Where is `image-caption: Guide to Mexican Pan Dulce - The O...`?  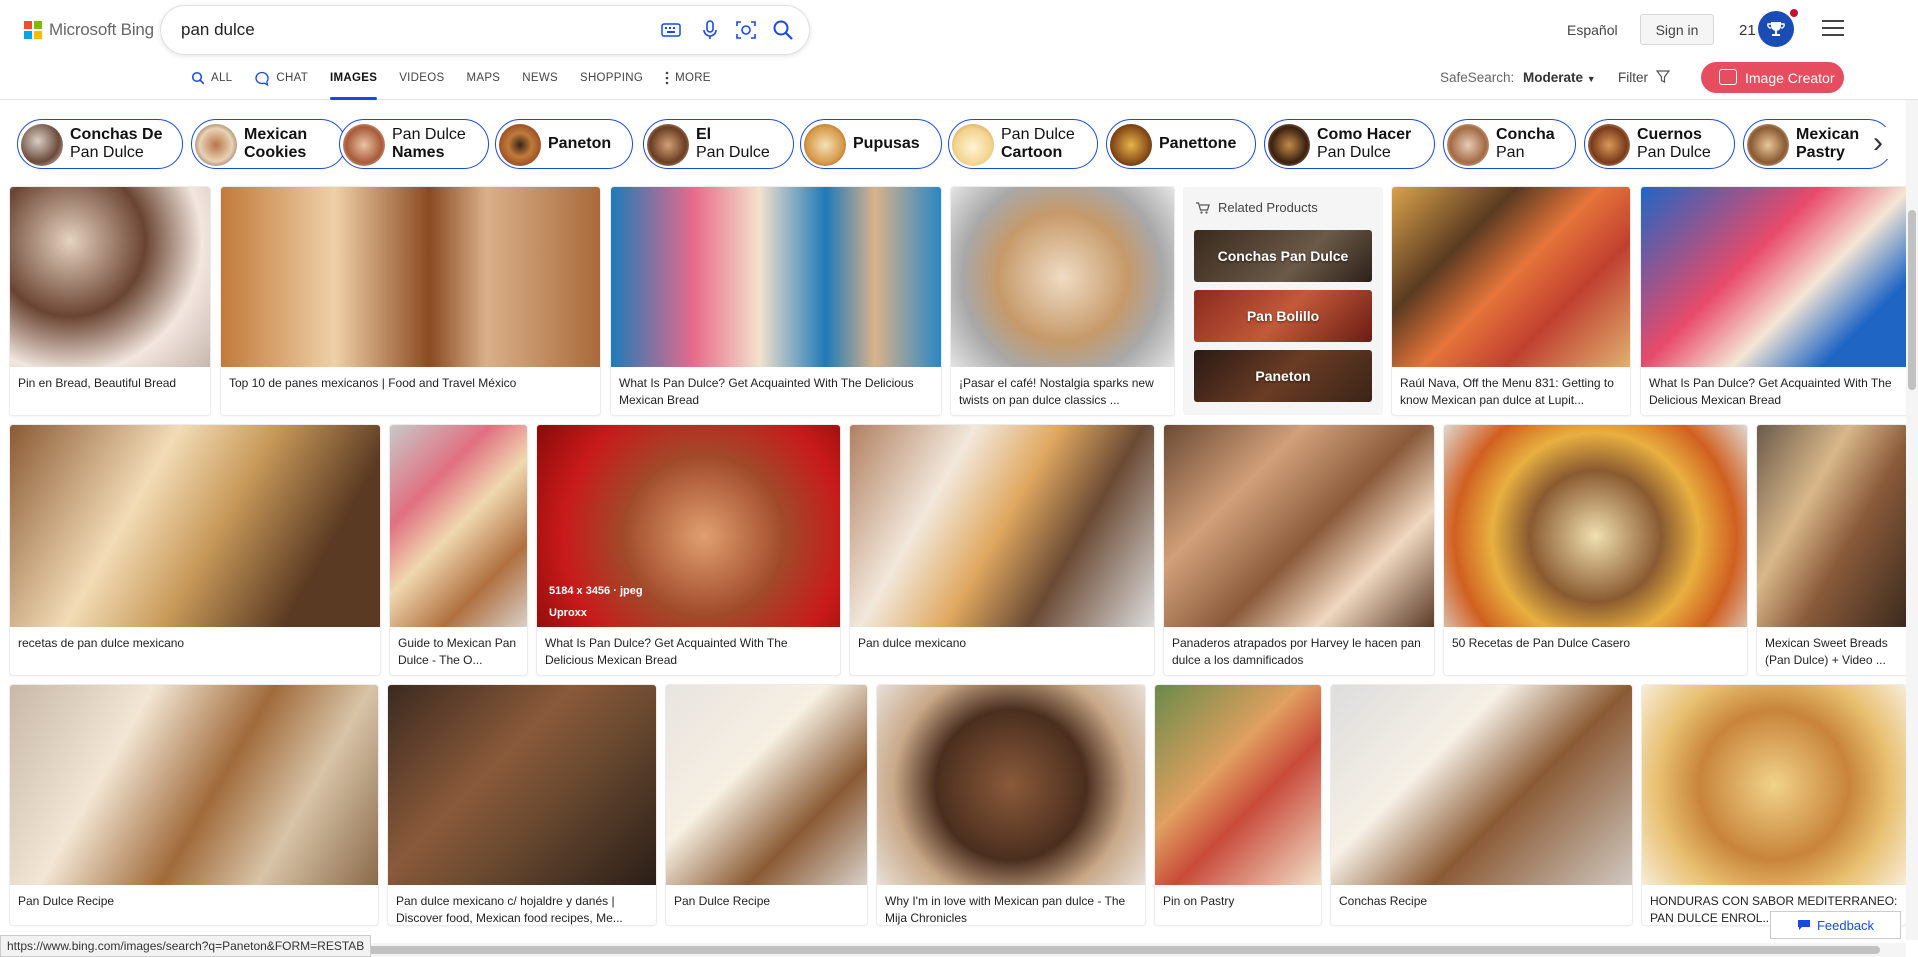 image-caption: Guide to Mexican Pan Dulce - The O... is located at coordinates (458, 652).